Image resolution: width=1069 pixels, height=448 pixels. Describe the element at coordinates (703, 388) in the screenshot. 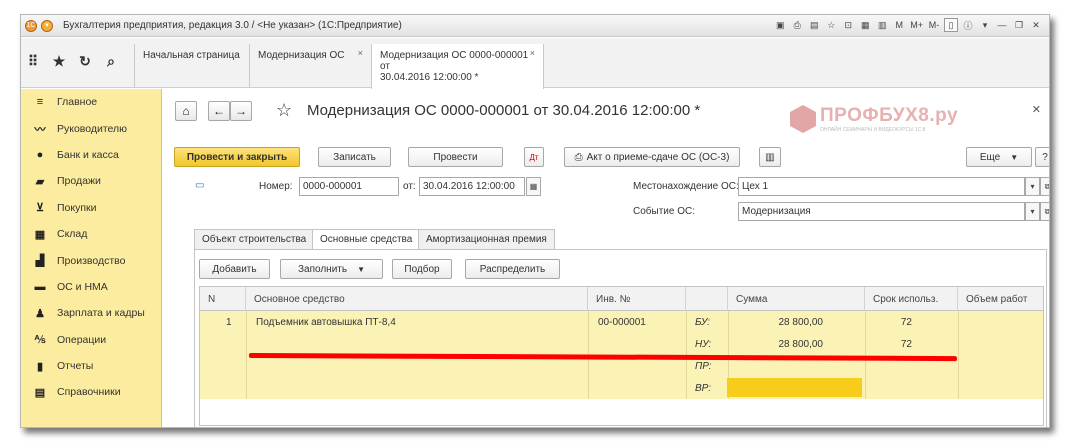

I see `accounting-type-vr: ВР:` at that location.